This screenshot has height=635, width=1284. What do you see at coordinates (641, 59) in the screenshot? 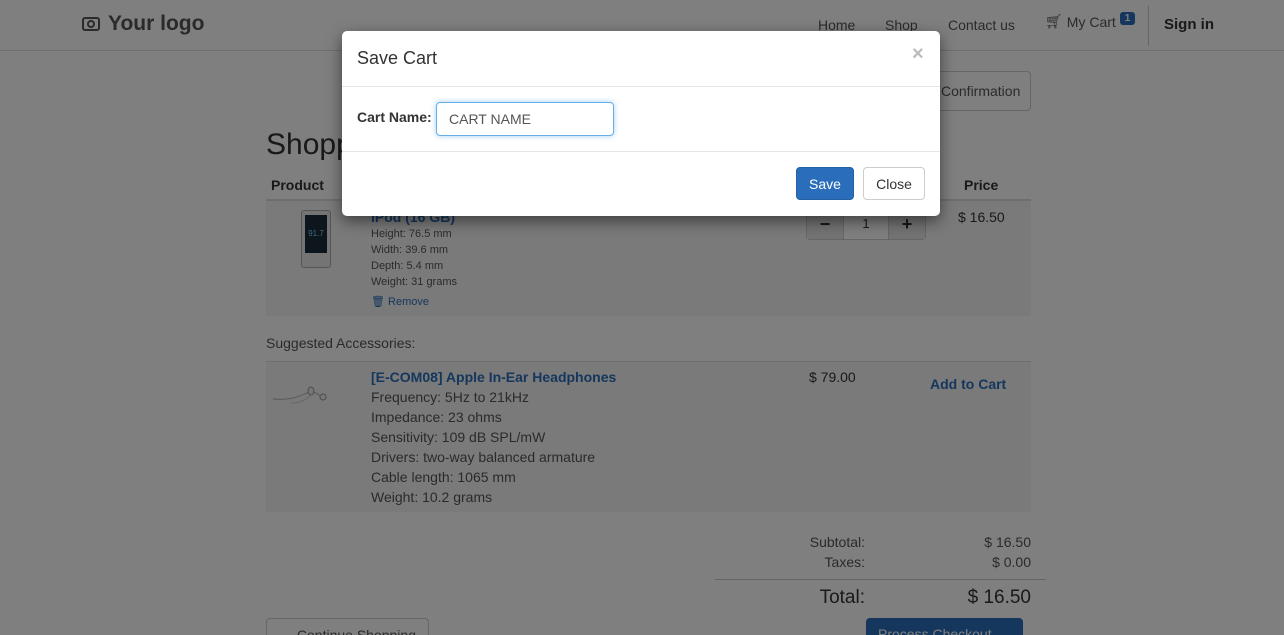
I see `modal-header: Save Cart ×` at bounding box center [641, 59].